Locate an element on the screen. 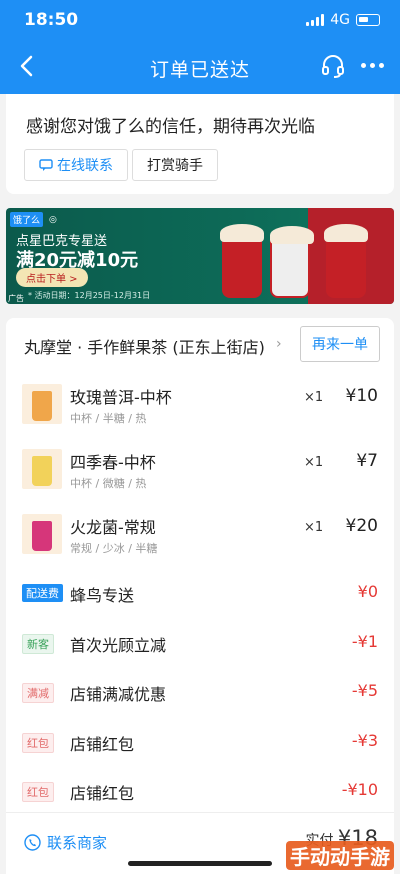 This screenshot has width=400, height=874. phone-icon is located at coordinates (32, 842).